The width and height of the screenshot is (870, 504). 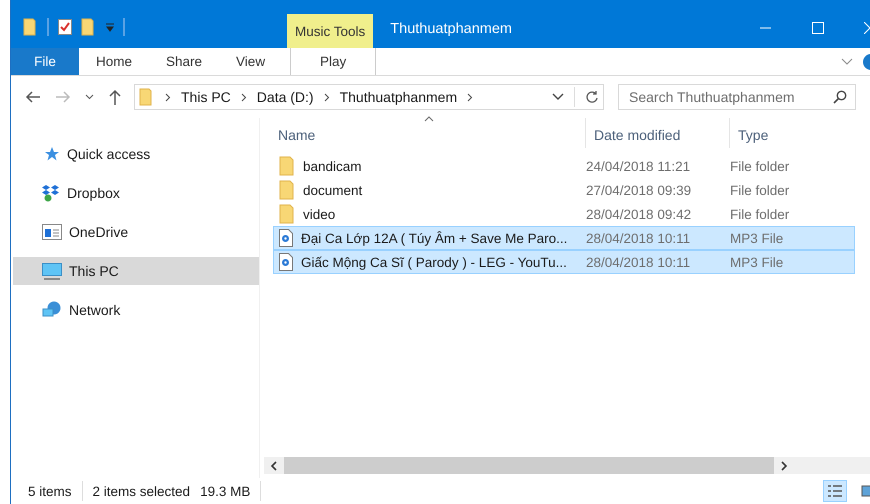 I want to click on sidebar-item: OneDrive, so click(x=136, y=232).